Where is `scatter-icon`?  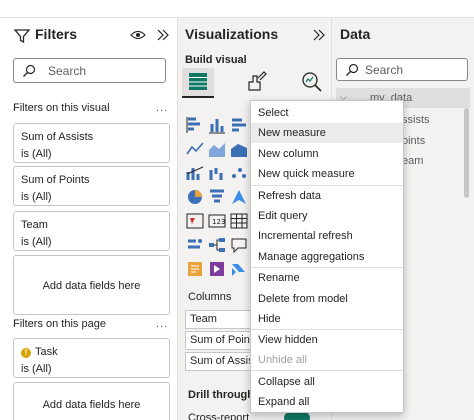 scatter-icon is located at coordinates (239, 173).